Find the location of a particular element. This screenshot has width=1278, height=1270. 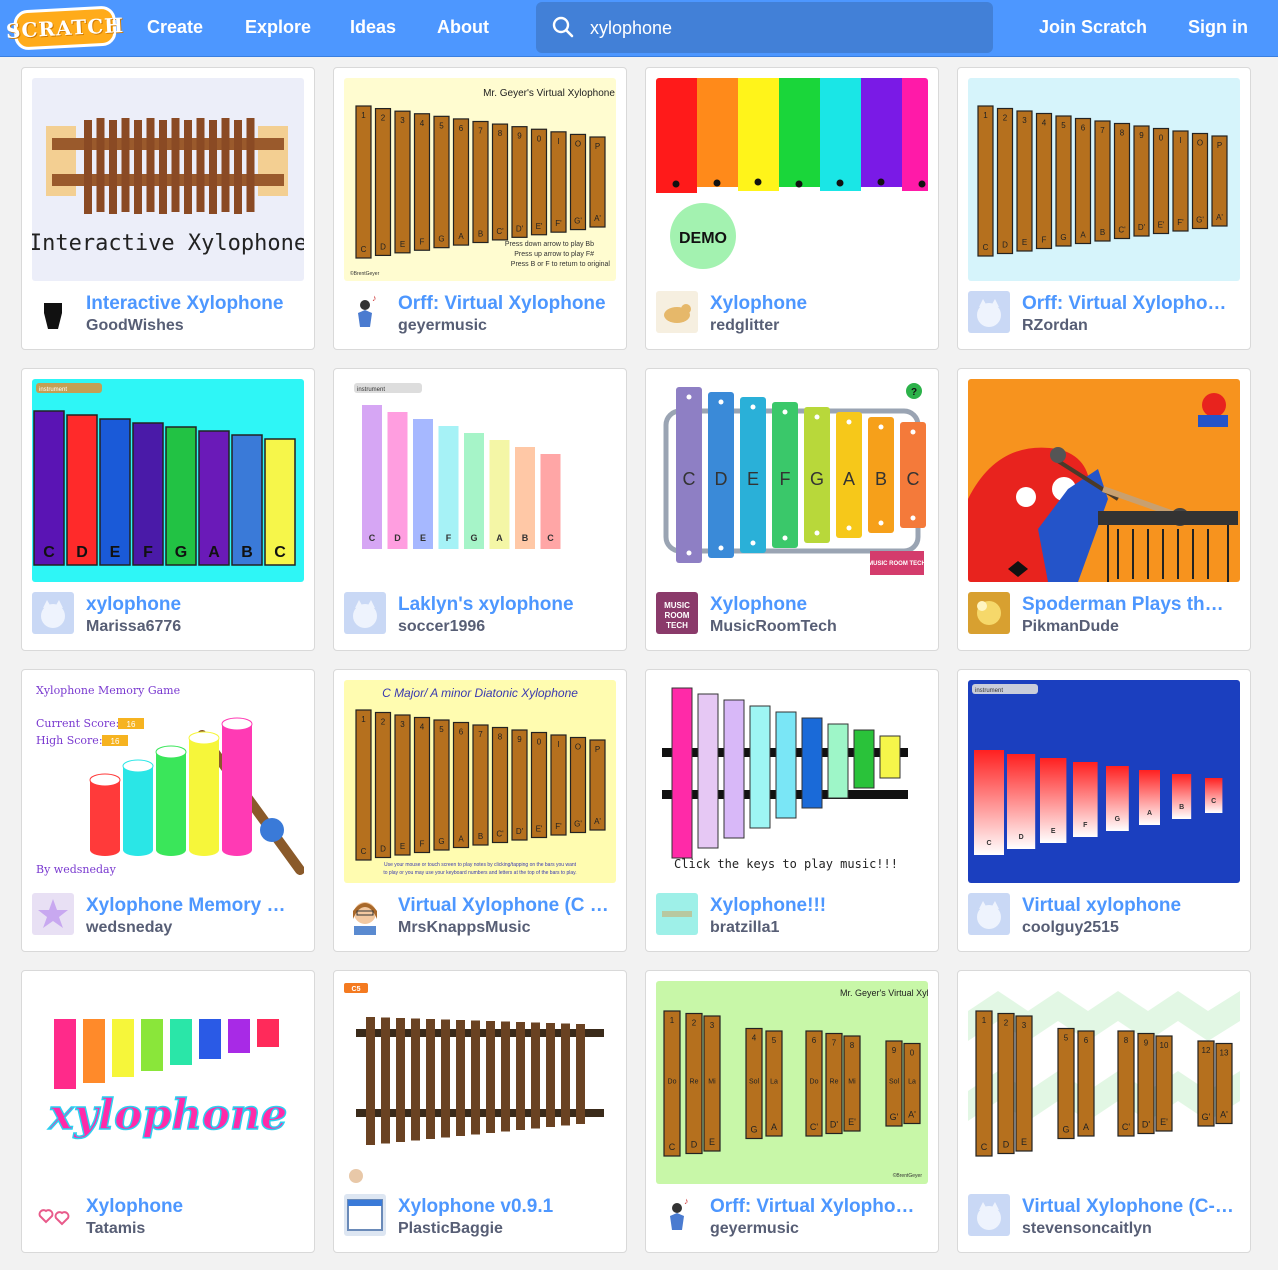

project-card: Spoderman Plays th… PikmanDude is located at coordinates (1104, 509).